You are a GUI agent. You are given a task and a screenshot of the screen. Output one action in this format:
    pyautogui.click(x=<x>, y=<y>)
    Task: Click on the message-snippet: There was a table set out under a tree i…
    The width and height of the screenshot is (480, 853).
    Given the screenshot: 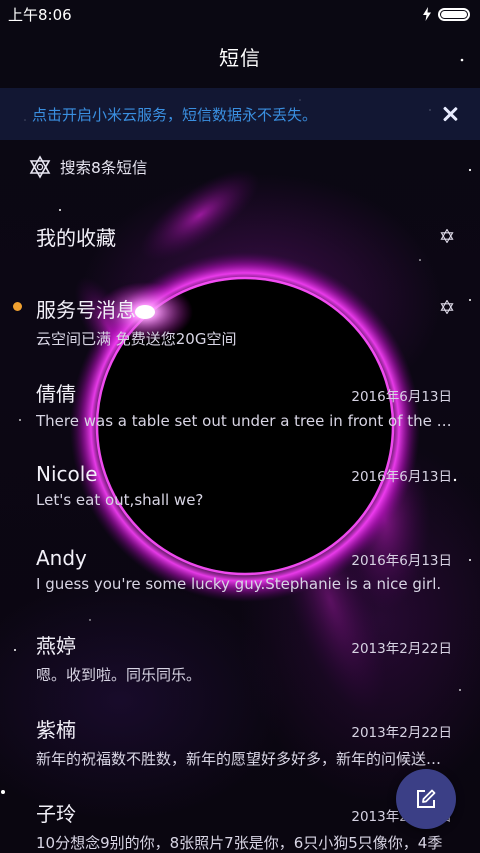 What is the action you would take?
    pyautogui.click(x=245, y=421)
    